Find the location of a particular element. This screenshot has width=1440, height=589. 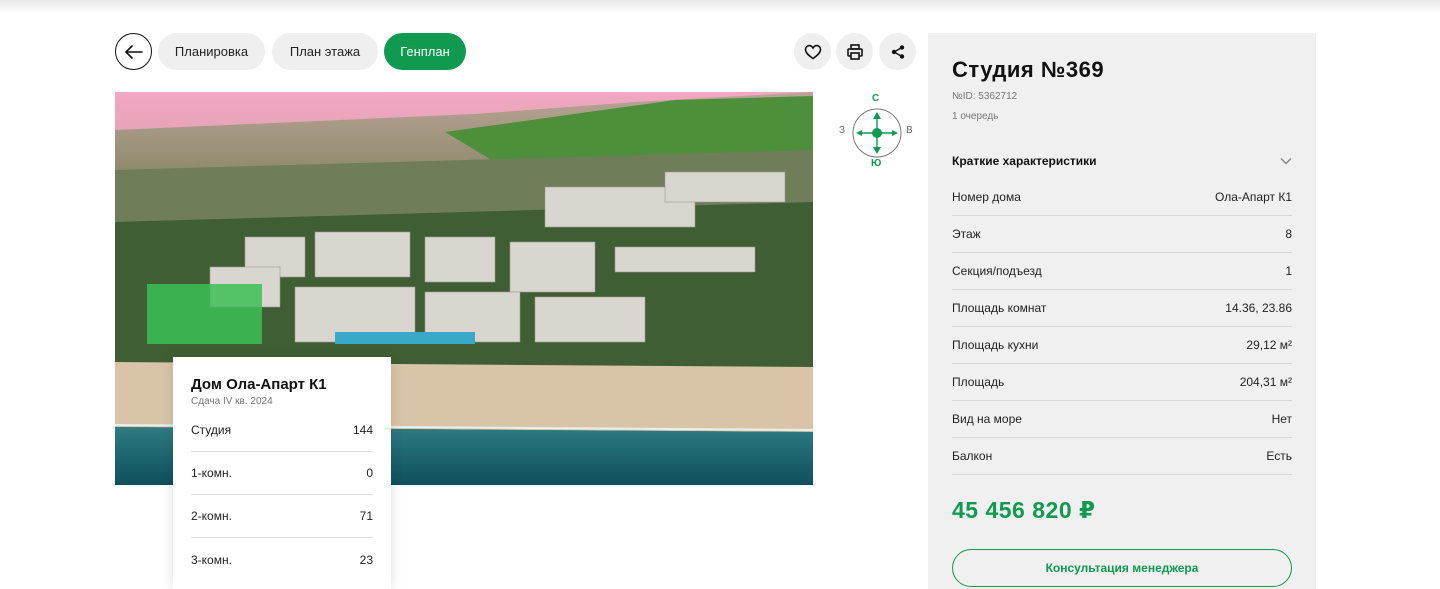

arrow-left-icon is located at coordinates (133, 51).